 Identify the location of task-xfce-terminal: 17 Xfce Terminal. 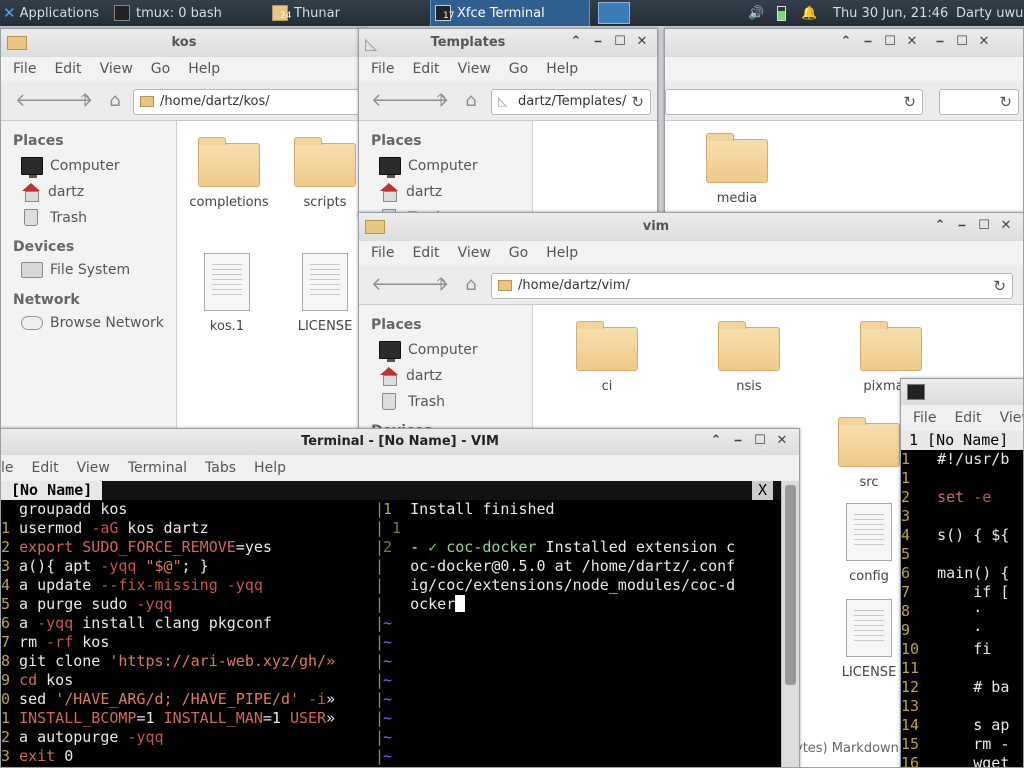
(510, 13).